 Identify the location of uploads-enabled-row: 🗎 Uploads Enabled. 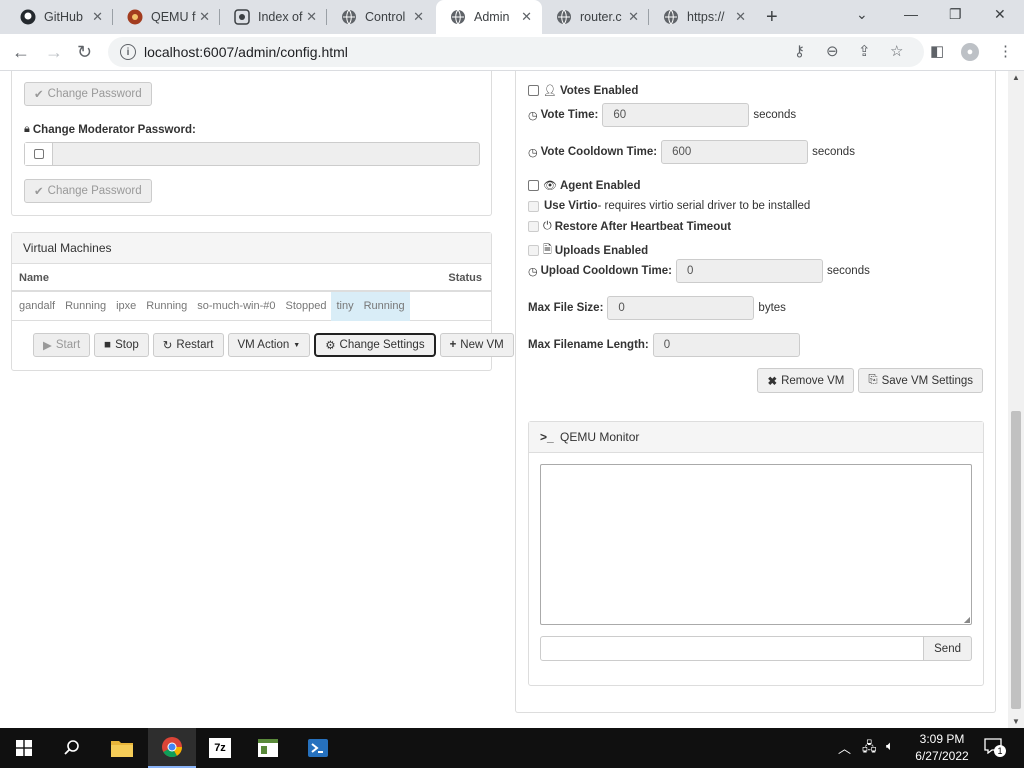
(588, 250).